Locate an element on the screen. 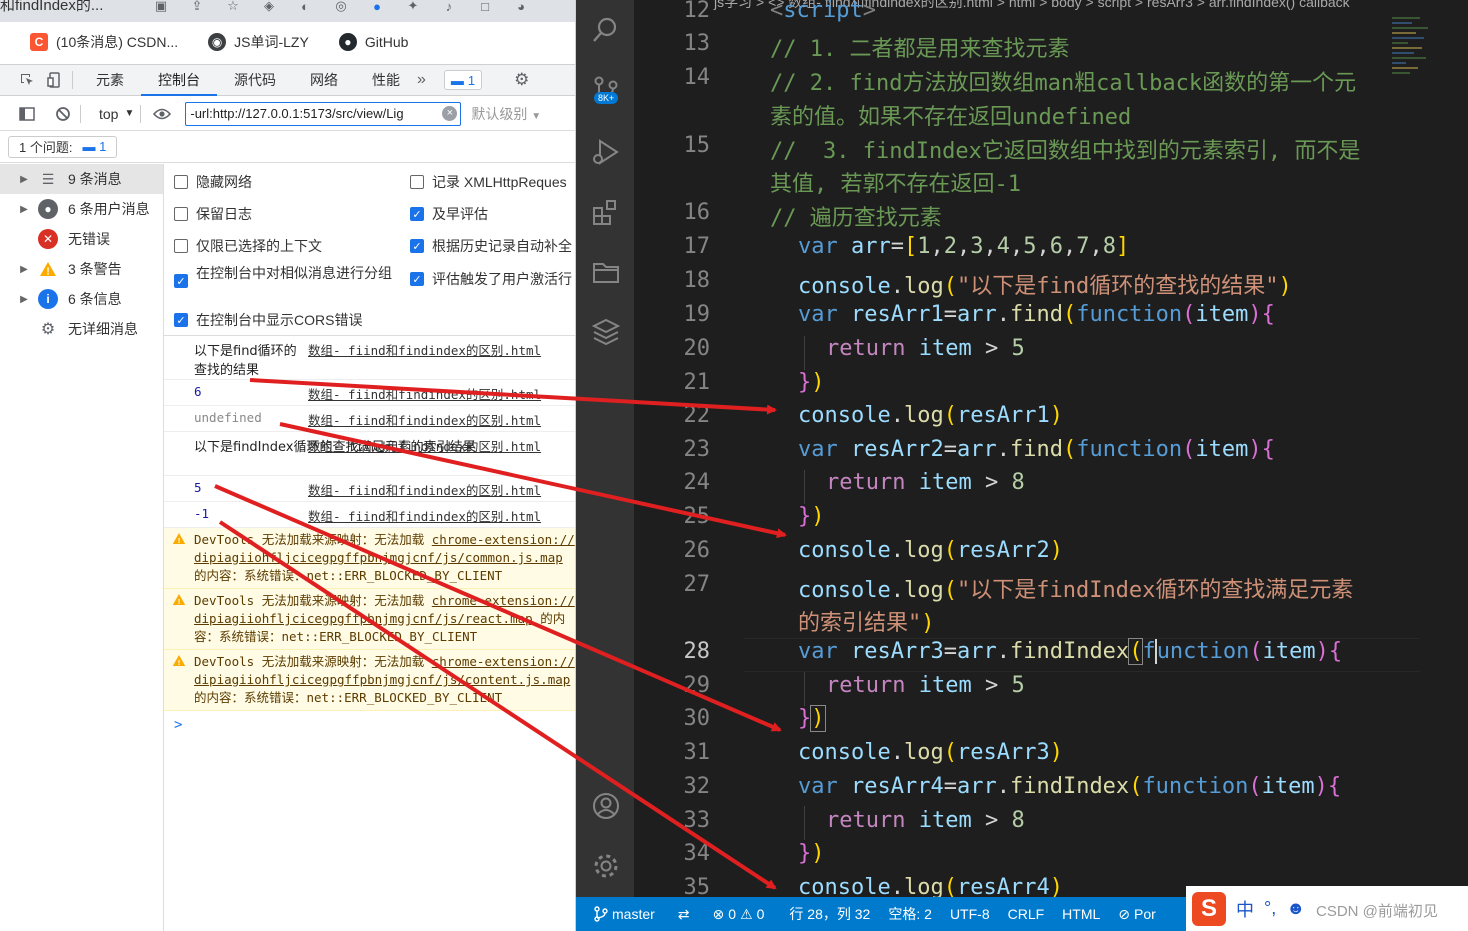 Image resolution: width=1468 pixels, height=931 pixels. tab-console: 控制台 is located at coordinates (179, 80).